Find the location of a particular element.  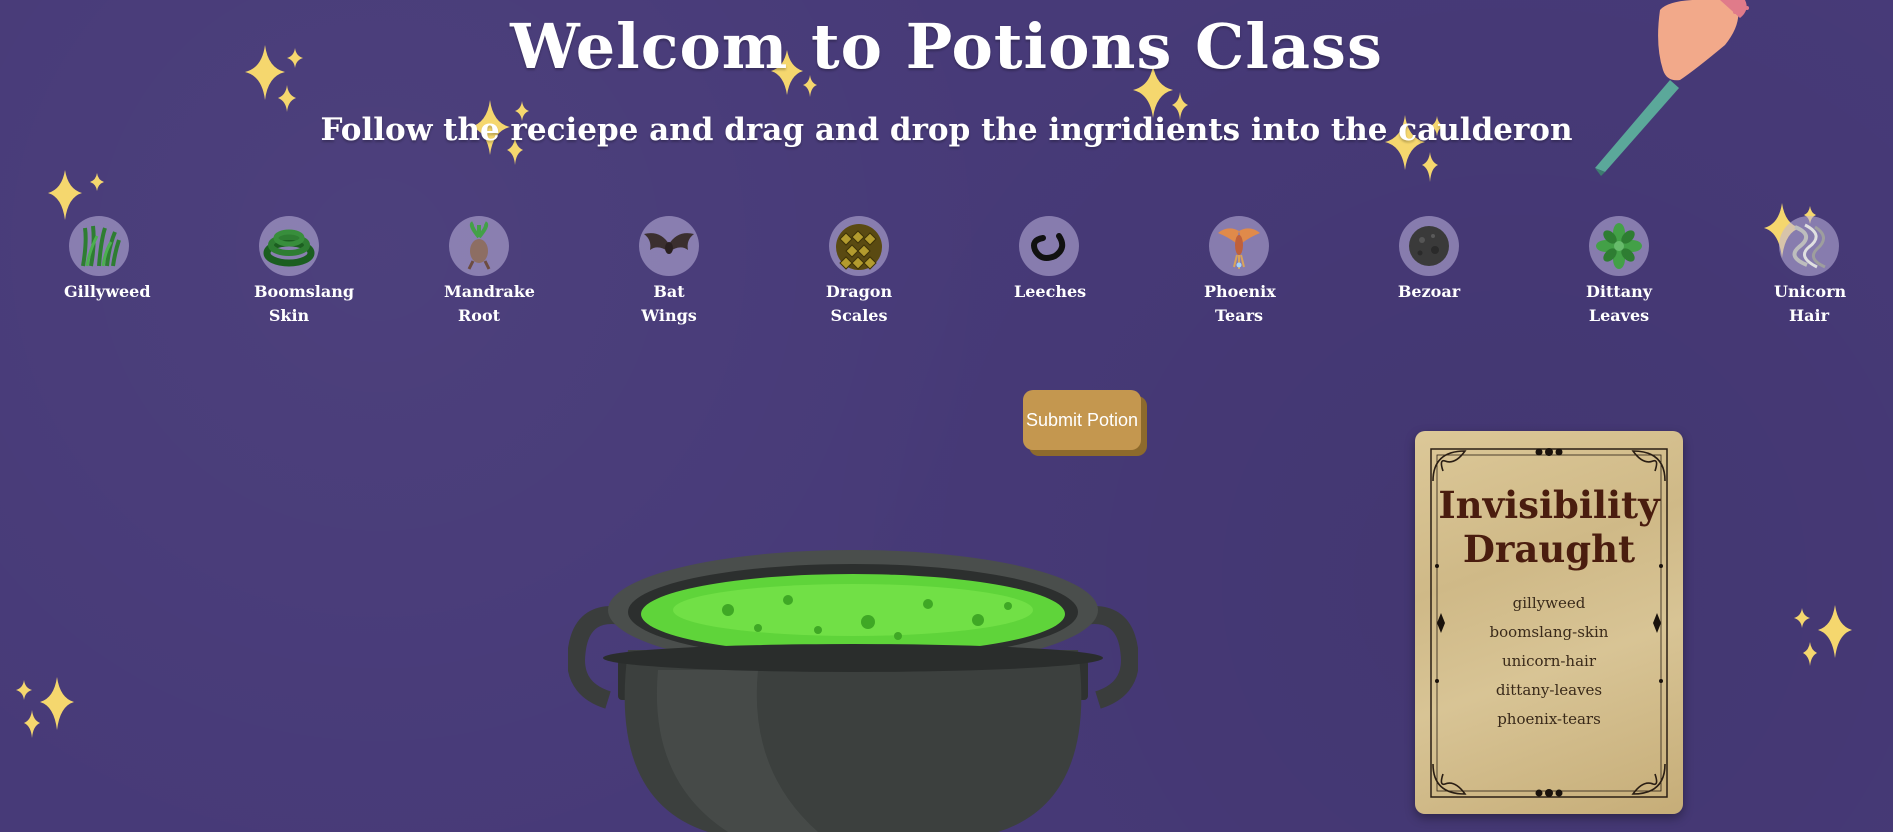

ingredient-mandrake-root: Mandrake Root is located at coordinates (479, 272).